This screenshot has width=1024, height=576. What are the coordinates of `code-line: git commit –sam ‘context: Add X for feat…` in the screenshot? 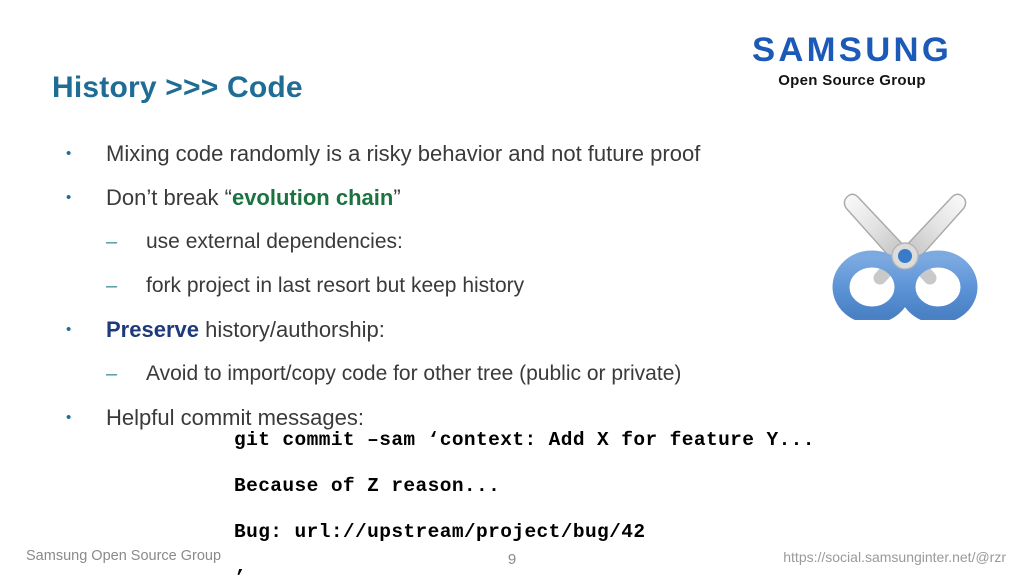 It's located at (524, 440).